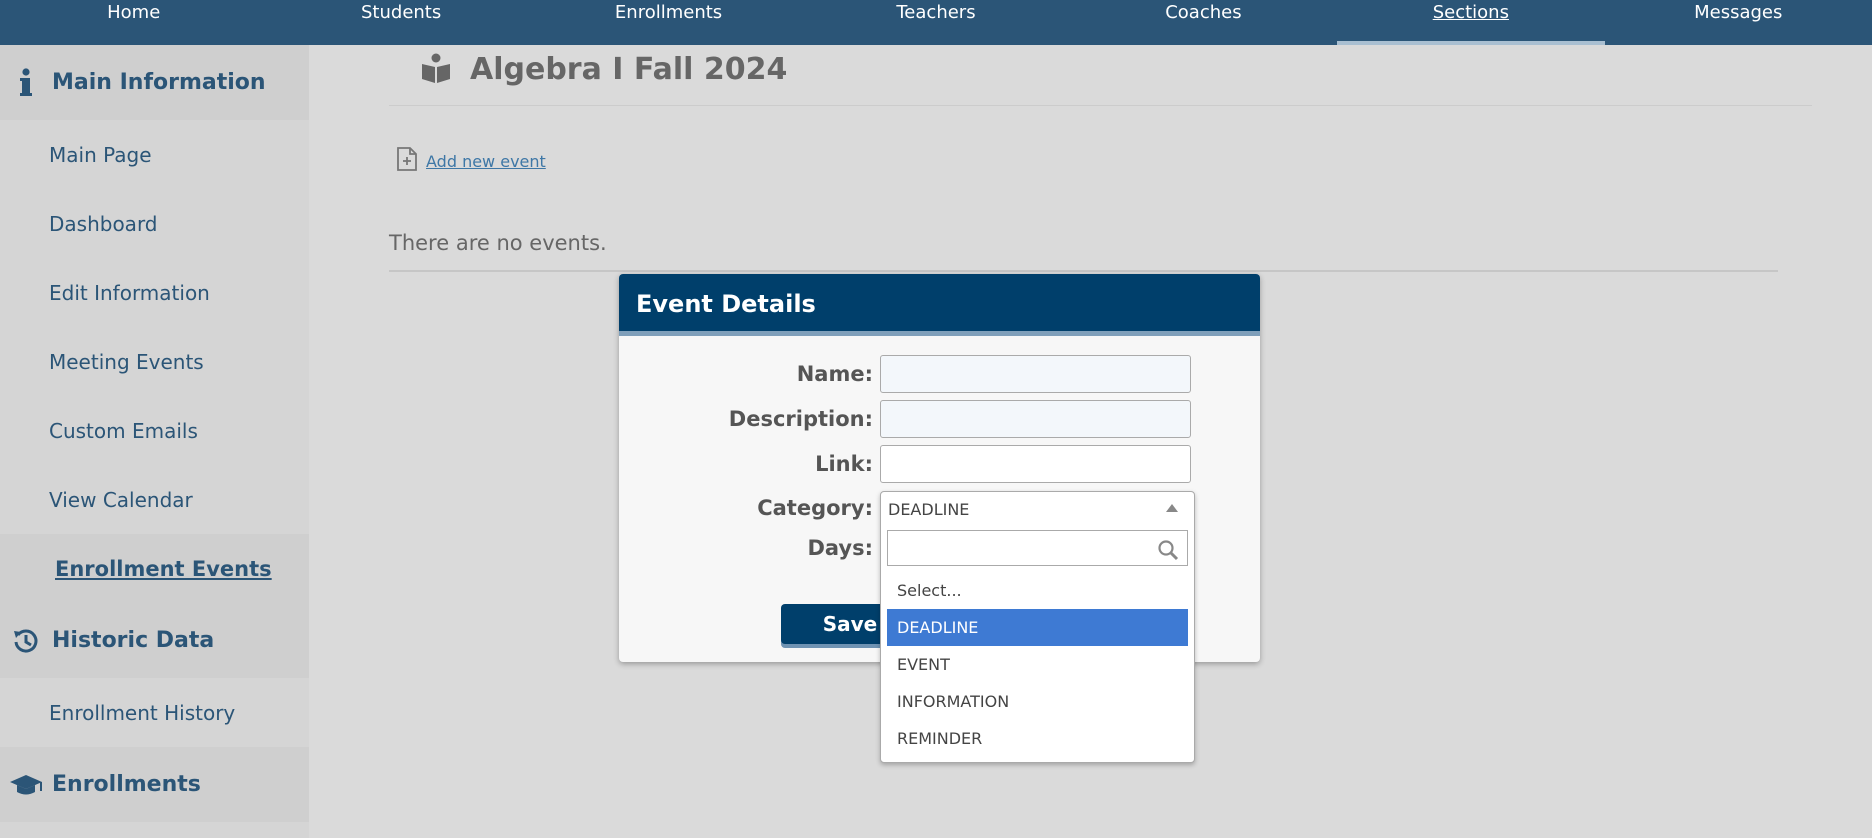 This screenshot has height=838, width=1872. What do you see at coordinates (840, 548) in the screenshot?
I see `days-label: Days:` at bounding box center [840, 548].